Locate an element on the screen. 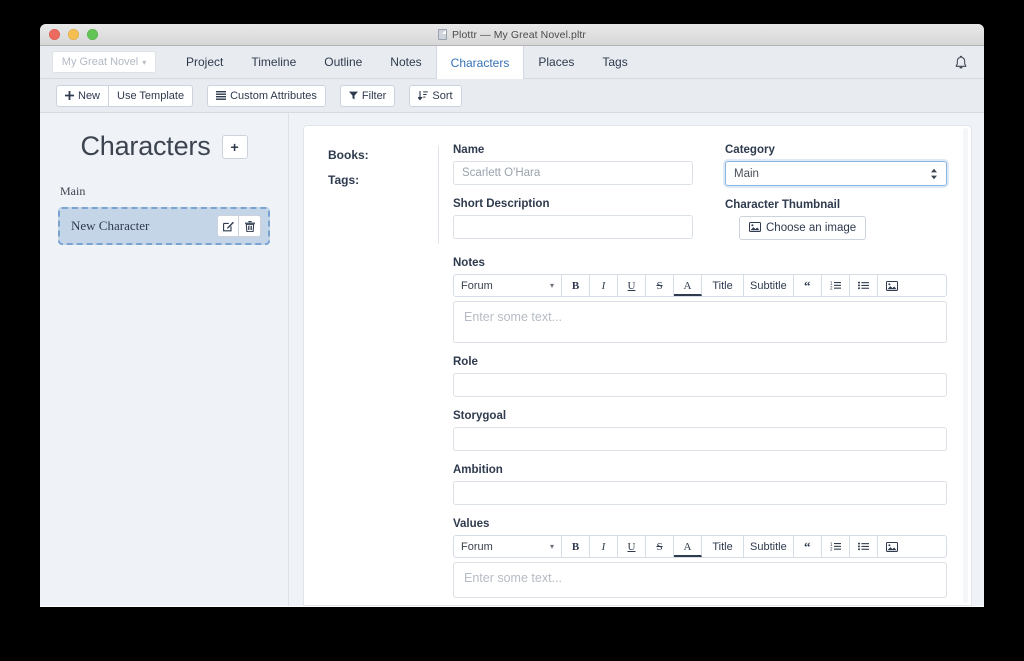 This screenshot has width=1024, height=661. minimize-button is located at coordinates (73, 34).